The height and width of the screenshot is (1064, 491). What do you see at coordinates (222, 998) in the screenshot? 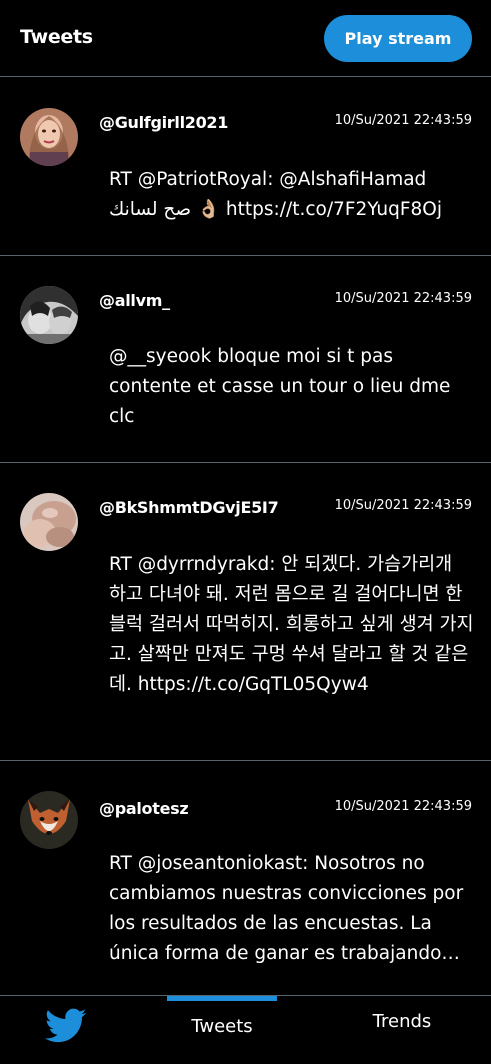
I see `active-tab-indicator` at bounding box center [222, 998].